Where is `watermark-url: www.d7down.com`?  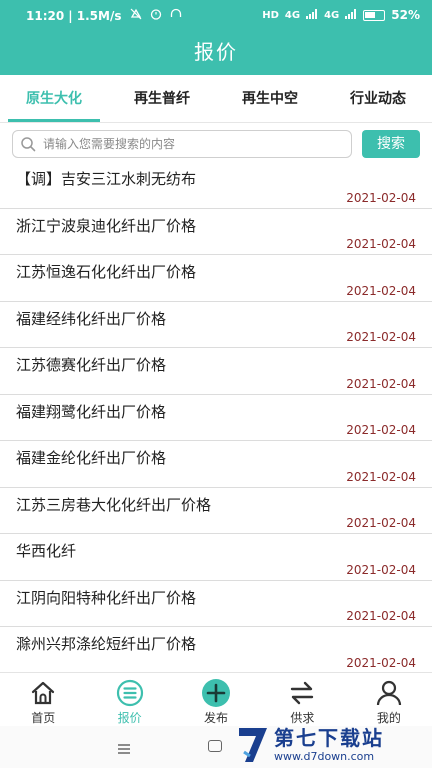
watermark-url: www.d7down.com is located at coordinates (324, 756).